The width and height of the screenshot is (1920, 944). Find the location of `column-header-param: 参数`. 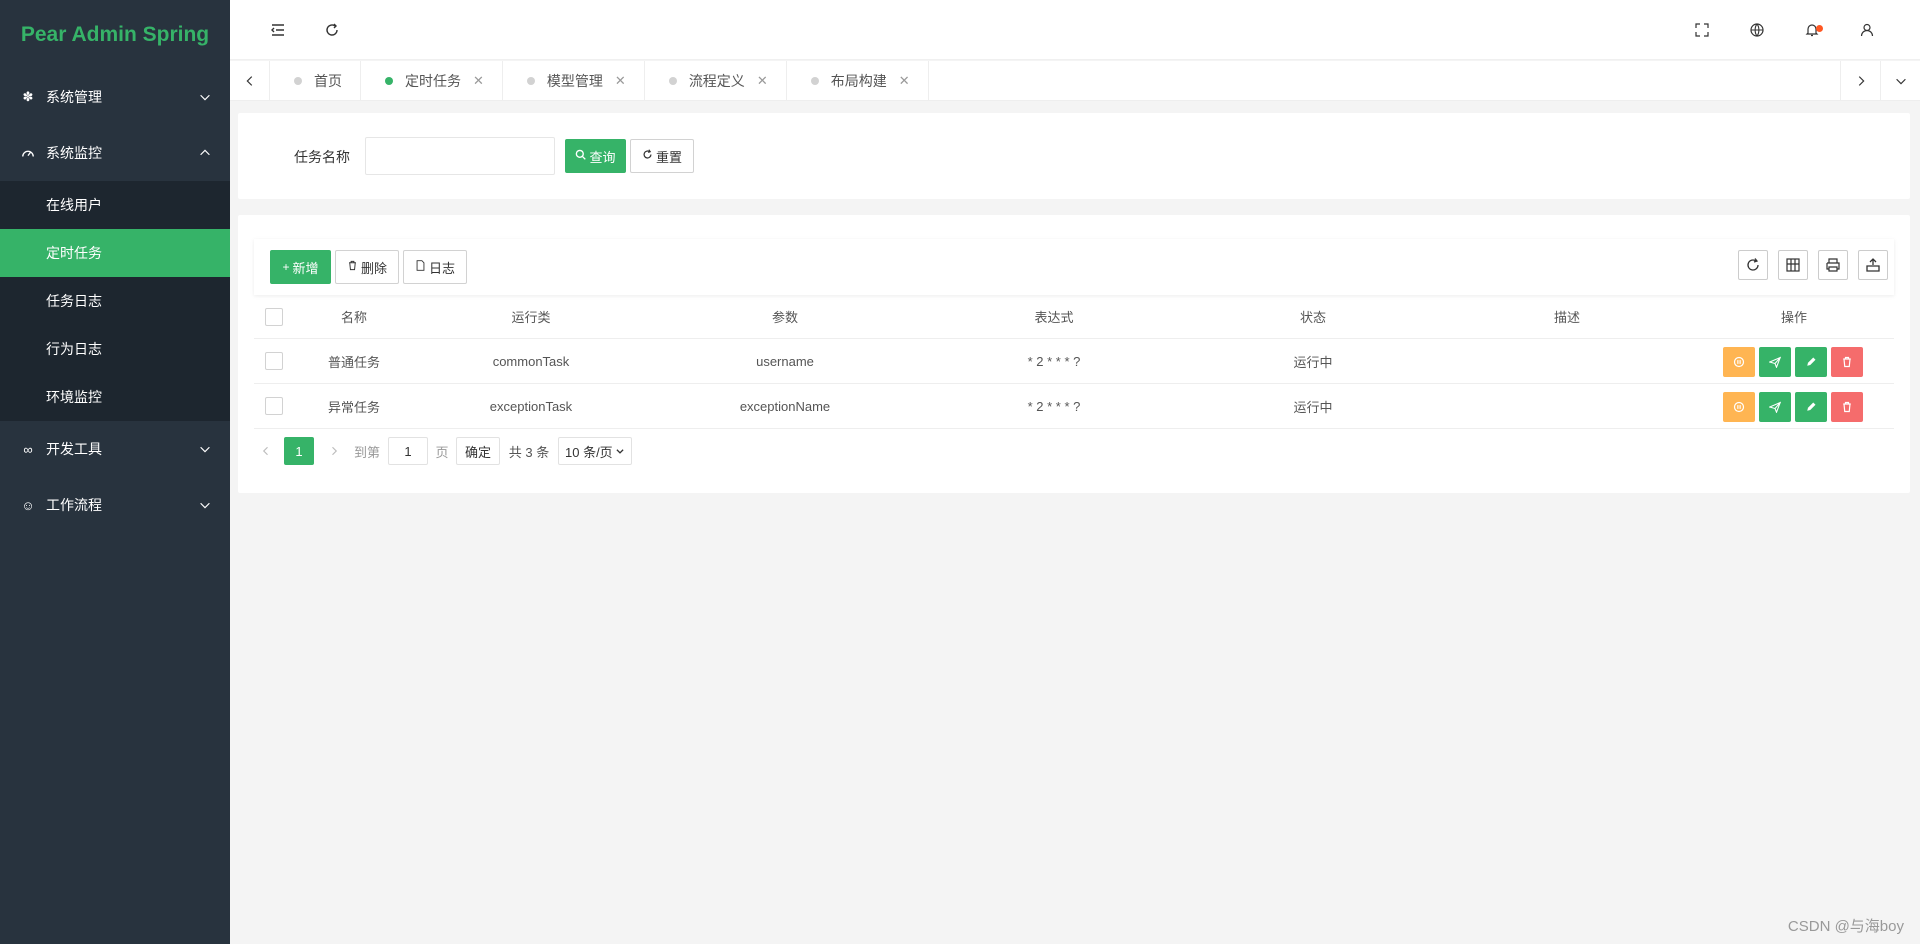

column-header-param: 参数 is located at coordinates (785, 316).